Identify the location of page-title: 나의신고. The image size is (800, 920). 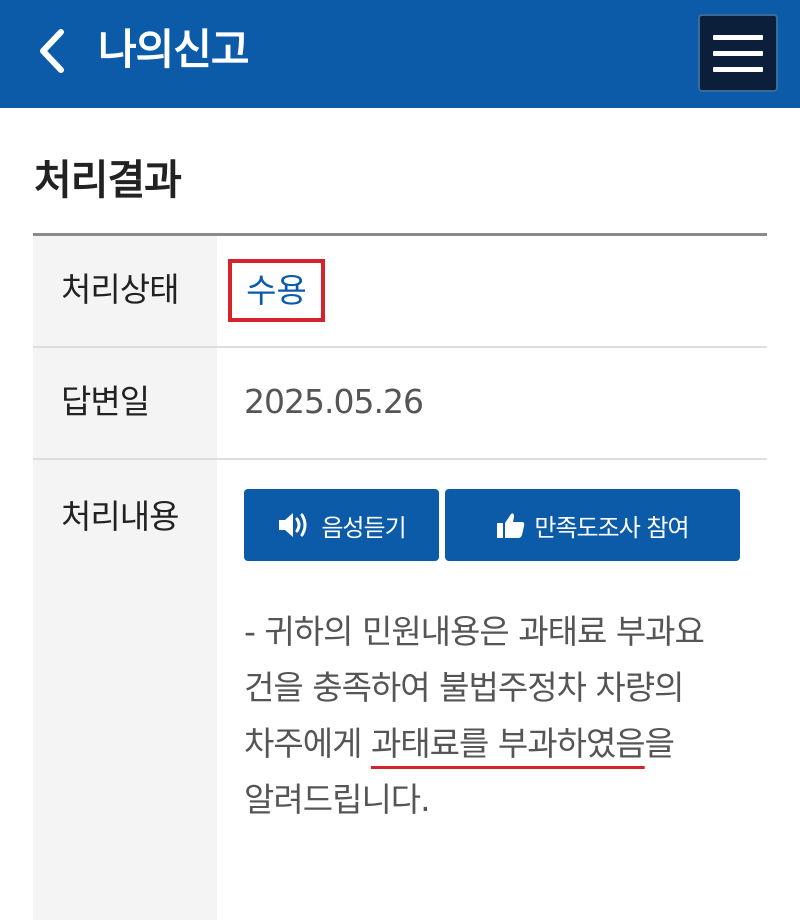
(174, 49).